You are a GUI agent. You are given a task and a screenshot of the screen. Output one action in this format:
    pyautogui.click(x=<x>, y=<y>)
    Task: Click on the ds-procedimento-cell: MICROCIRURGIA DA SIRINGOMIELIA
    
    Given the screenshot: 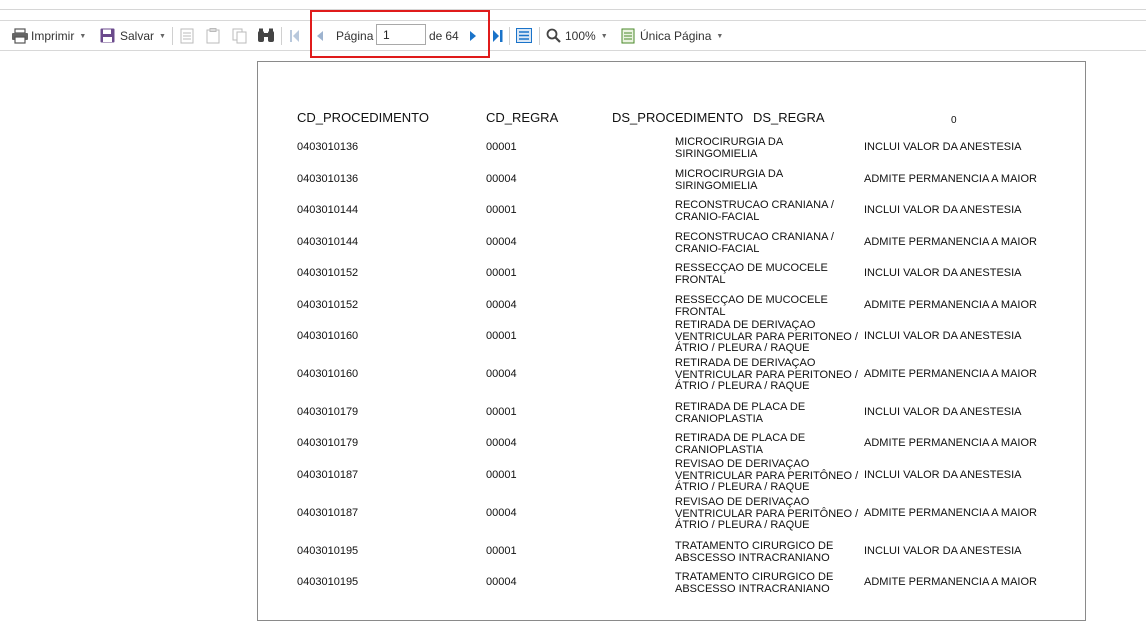 What is the action you would take?
    pyautogui.click(x=729, y=180)
    